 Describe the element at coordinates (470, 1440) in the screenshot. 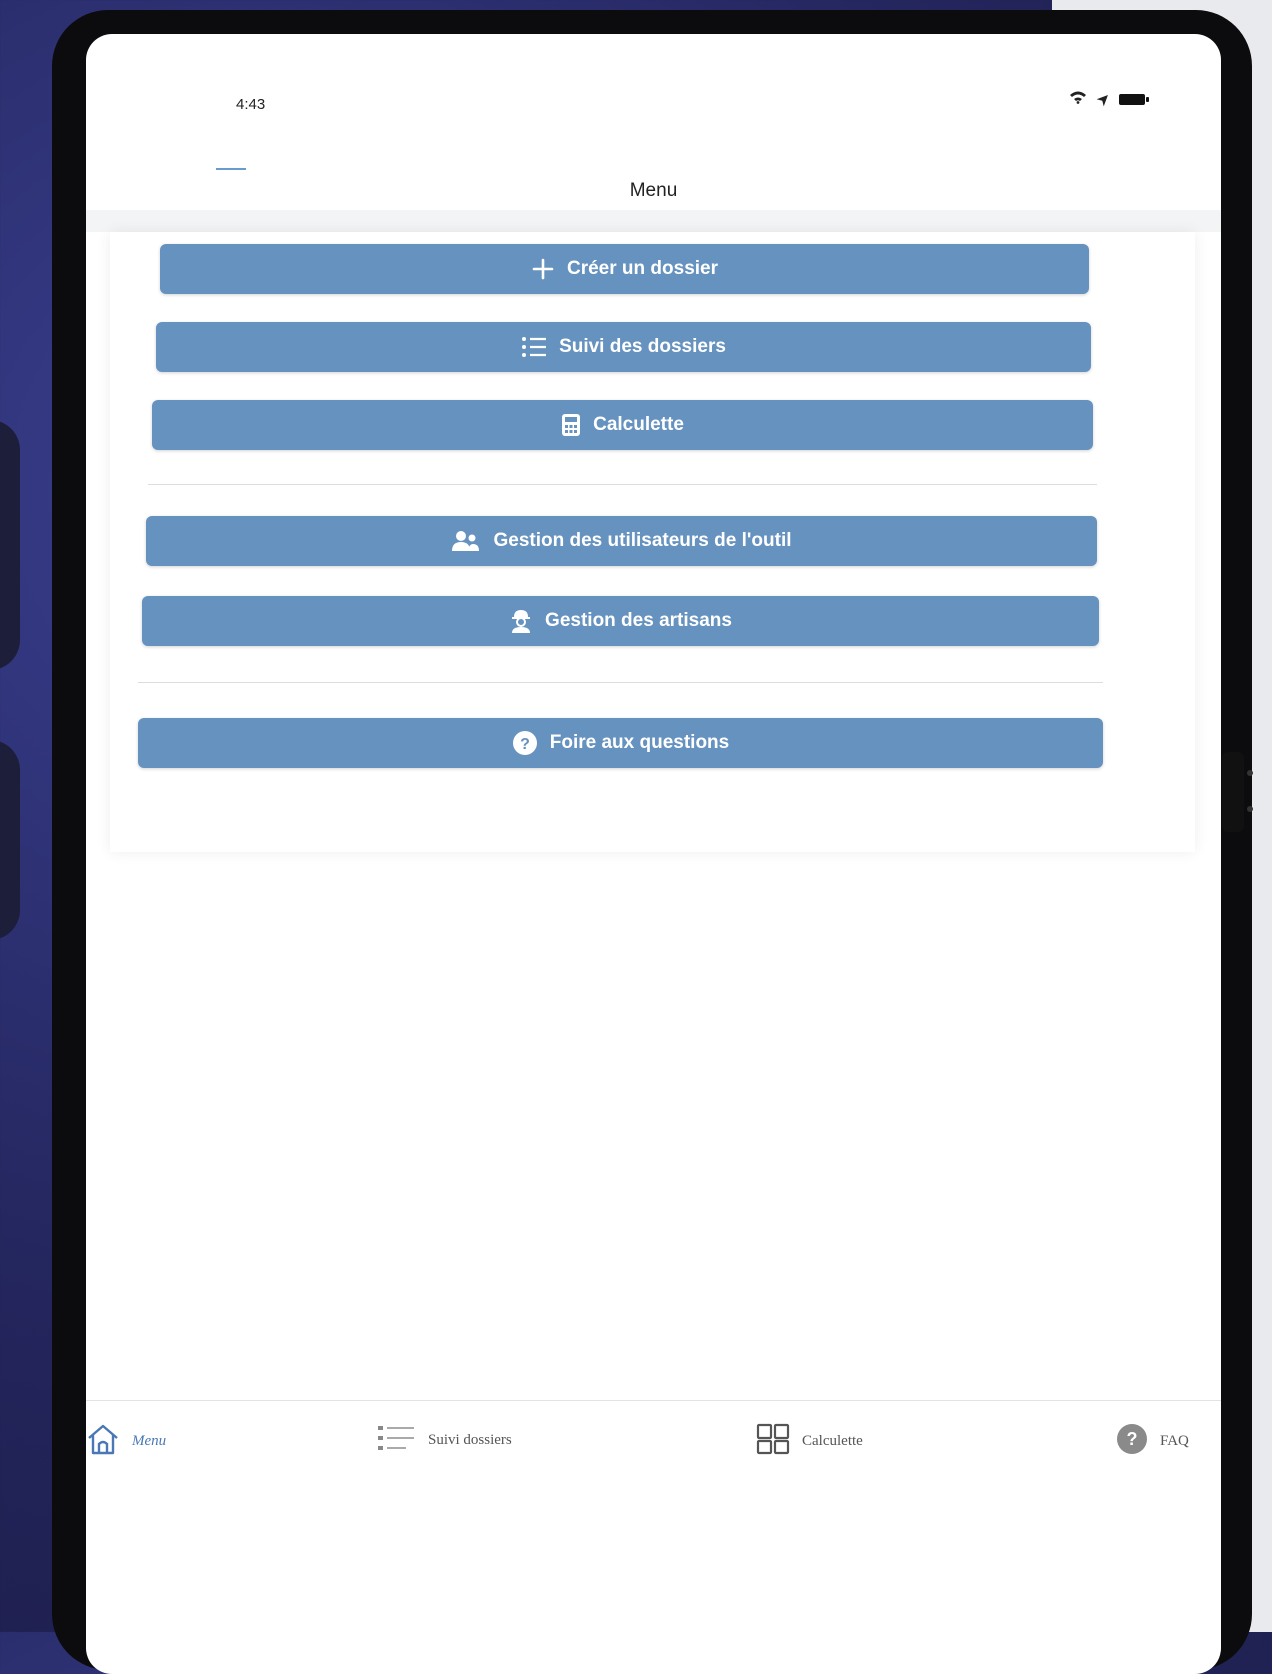

I see `nav-label-track-dossiers: Suivi dossiers` at that location.